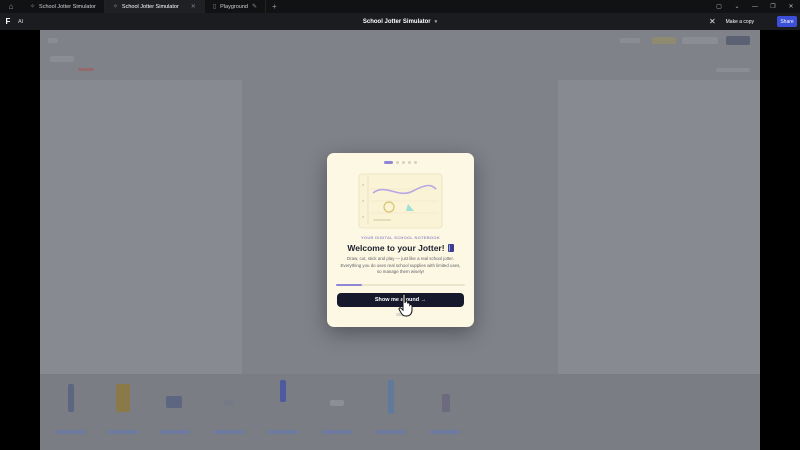 This screenshot has width=800, height=450. I want to click on progress-fill, so click(349, 285).